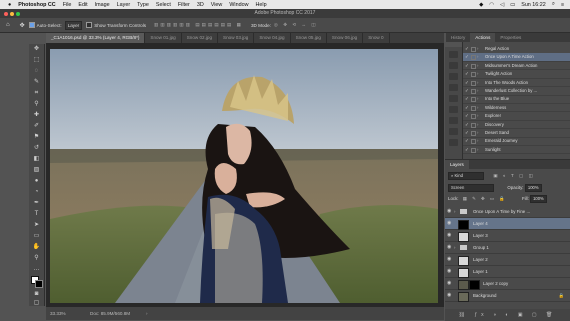 The height and width of the screenshot is (321, 570). I want to click on dodge-tool-icon: ◔, so click(36, 192).